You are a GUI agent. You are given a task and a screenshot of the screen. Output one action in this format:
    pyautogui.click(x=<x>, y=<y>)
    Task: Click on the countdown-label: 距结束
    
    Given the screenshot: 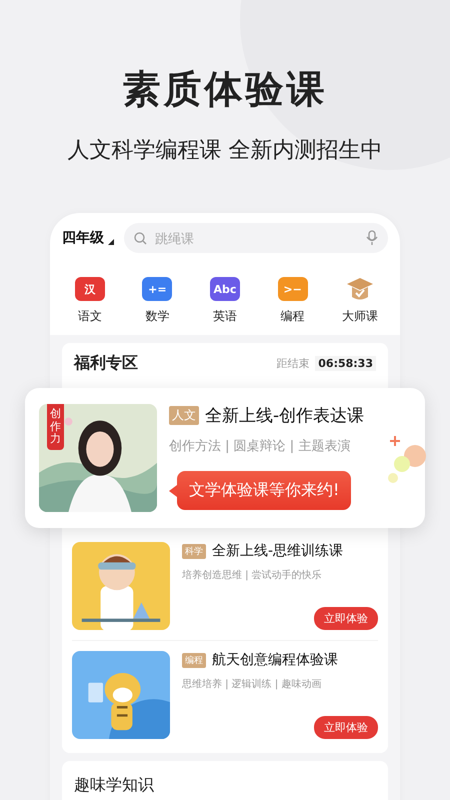 What is the action you would take?
    pyautogui.click(x=293, y=363)
    